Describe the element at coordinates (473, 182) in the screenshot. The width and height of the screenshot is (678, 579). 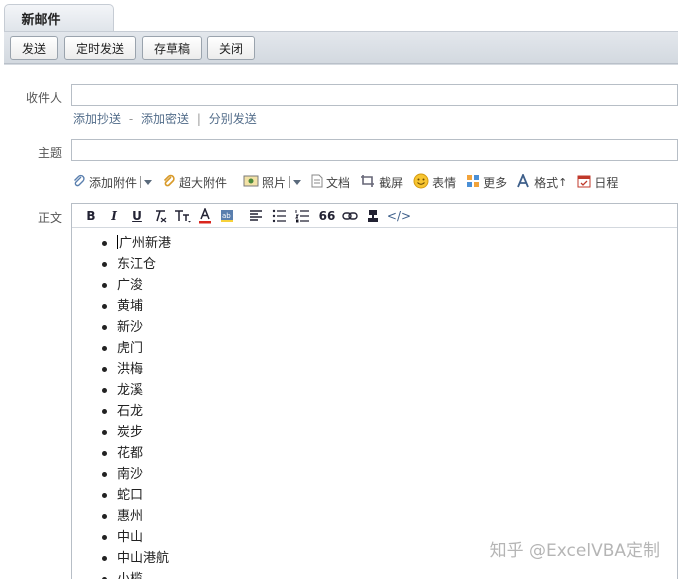
I see `grid-icon` at that location.